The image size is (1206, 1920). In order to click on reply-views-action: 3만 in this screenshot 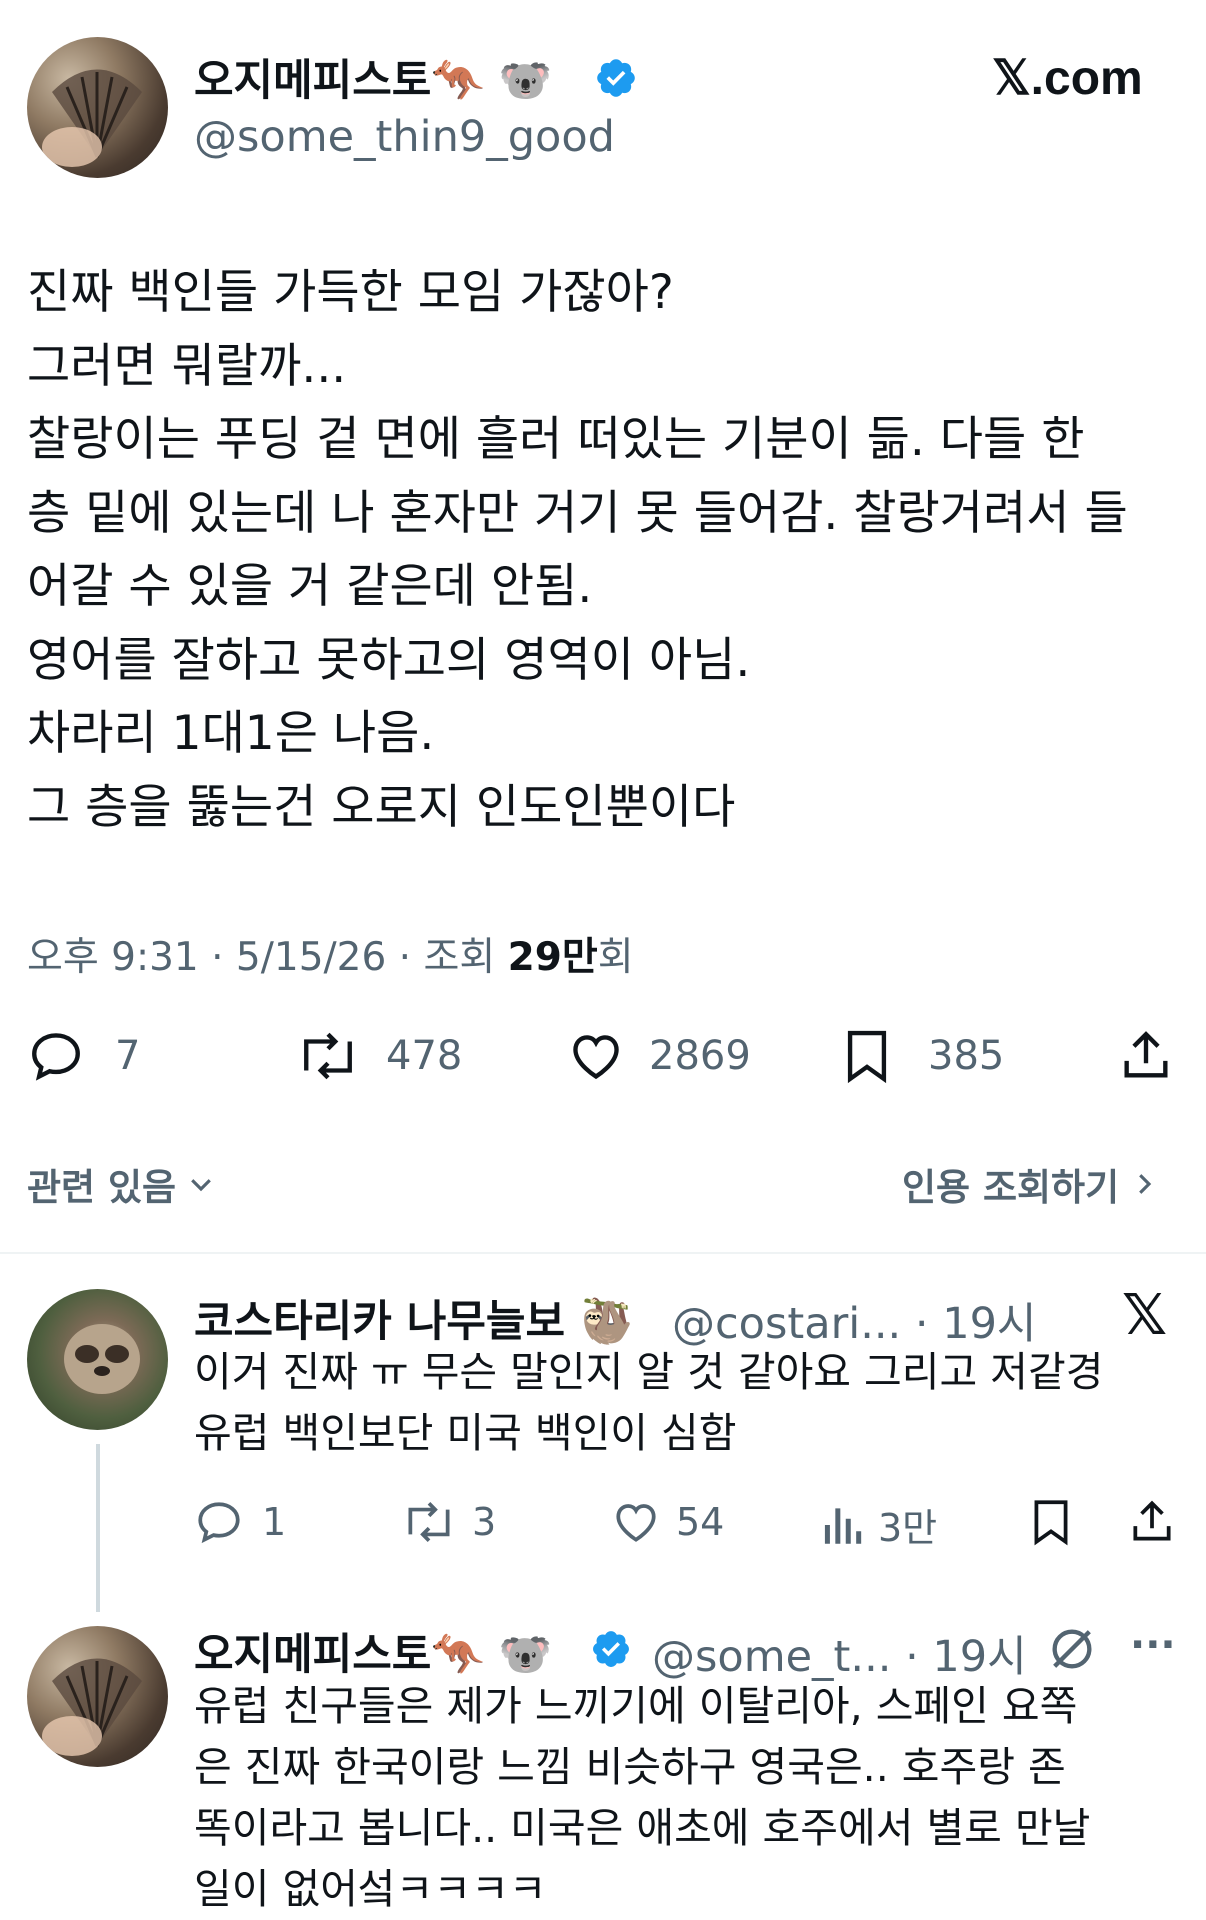, I will do `click(878, 1524)`.